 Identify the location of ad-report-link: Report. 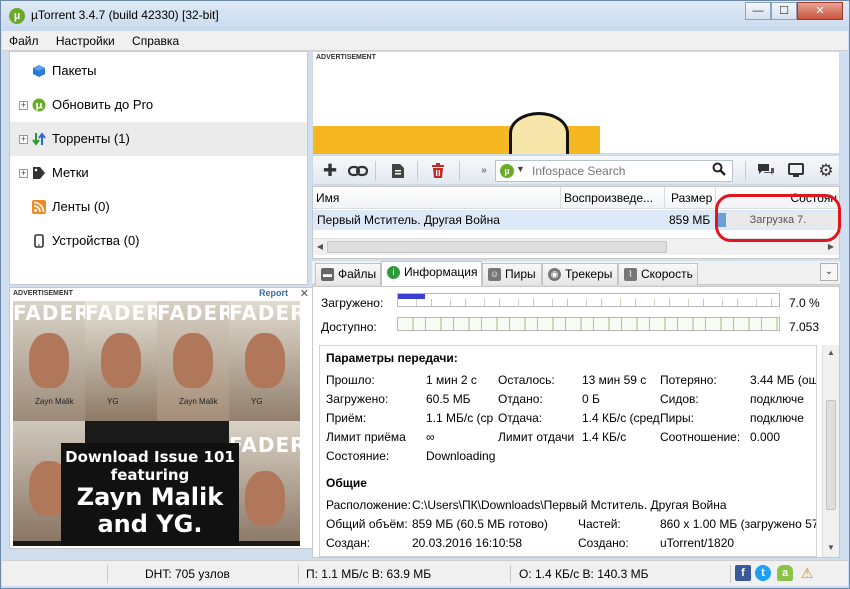
(273, 293).